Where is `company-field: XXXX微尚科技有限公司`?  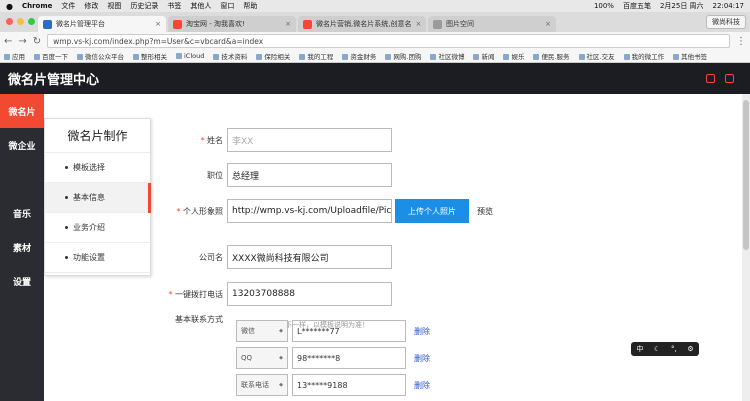 company-field: XXXX微尚科技有限公司 is located at coordinates (309, 257).